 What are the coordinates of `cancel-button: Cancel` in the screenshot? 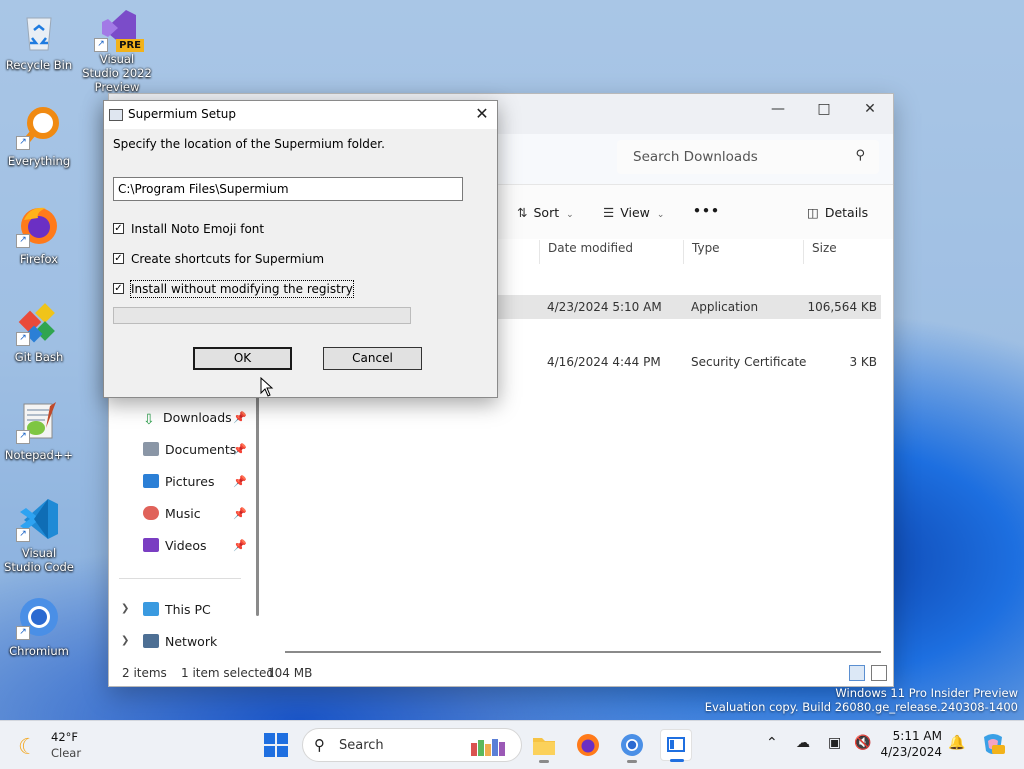 It's located at (372, 358).